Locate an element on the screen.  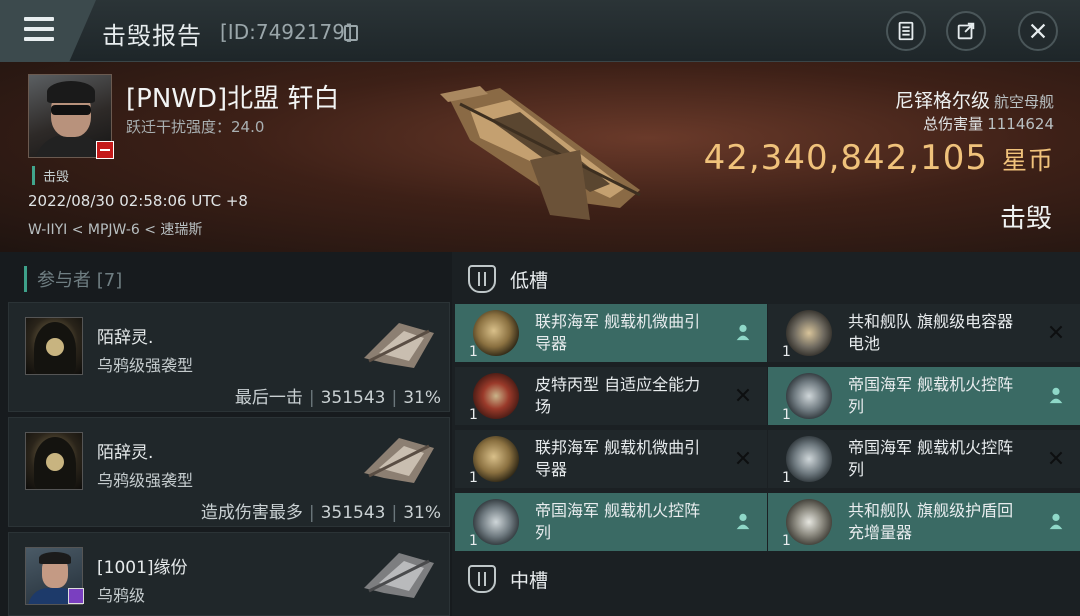
clipboard-icon is located at coordinates (906, 31).